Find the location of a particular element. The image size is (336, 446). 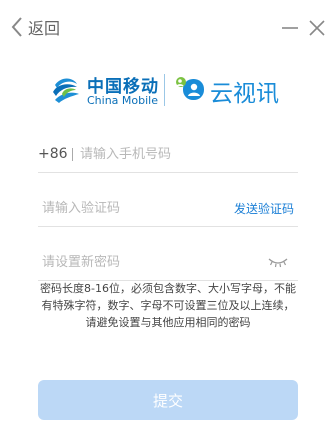

title-bar: 返回 is located at coordinates (168, 26).